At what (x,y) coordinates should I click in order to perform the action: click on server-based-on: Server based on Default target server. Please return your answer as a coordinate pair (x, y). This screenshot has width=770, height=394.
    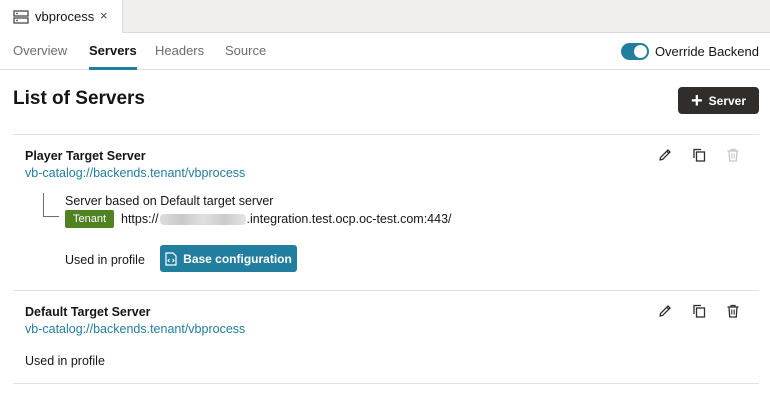
    Looking at the image, I should click on (169, 201).